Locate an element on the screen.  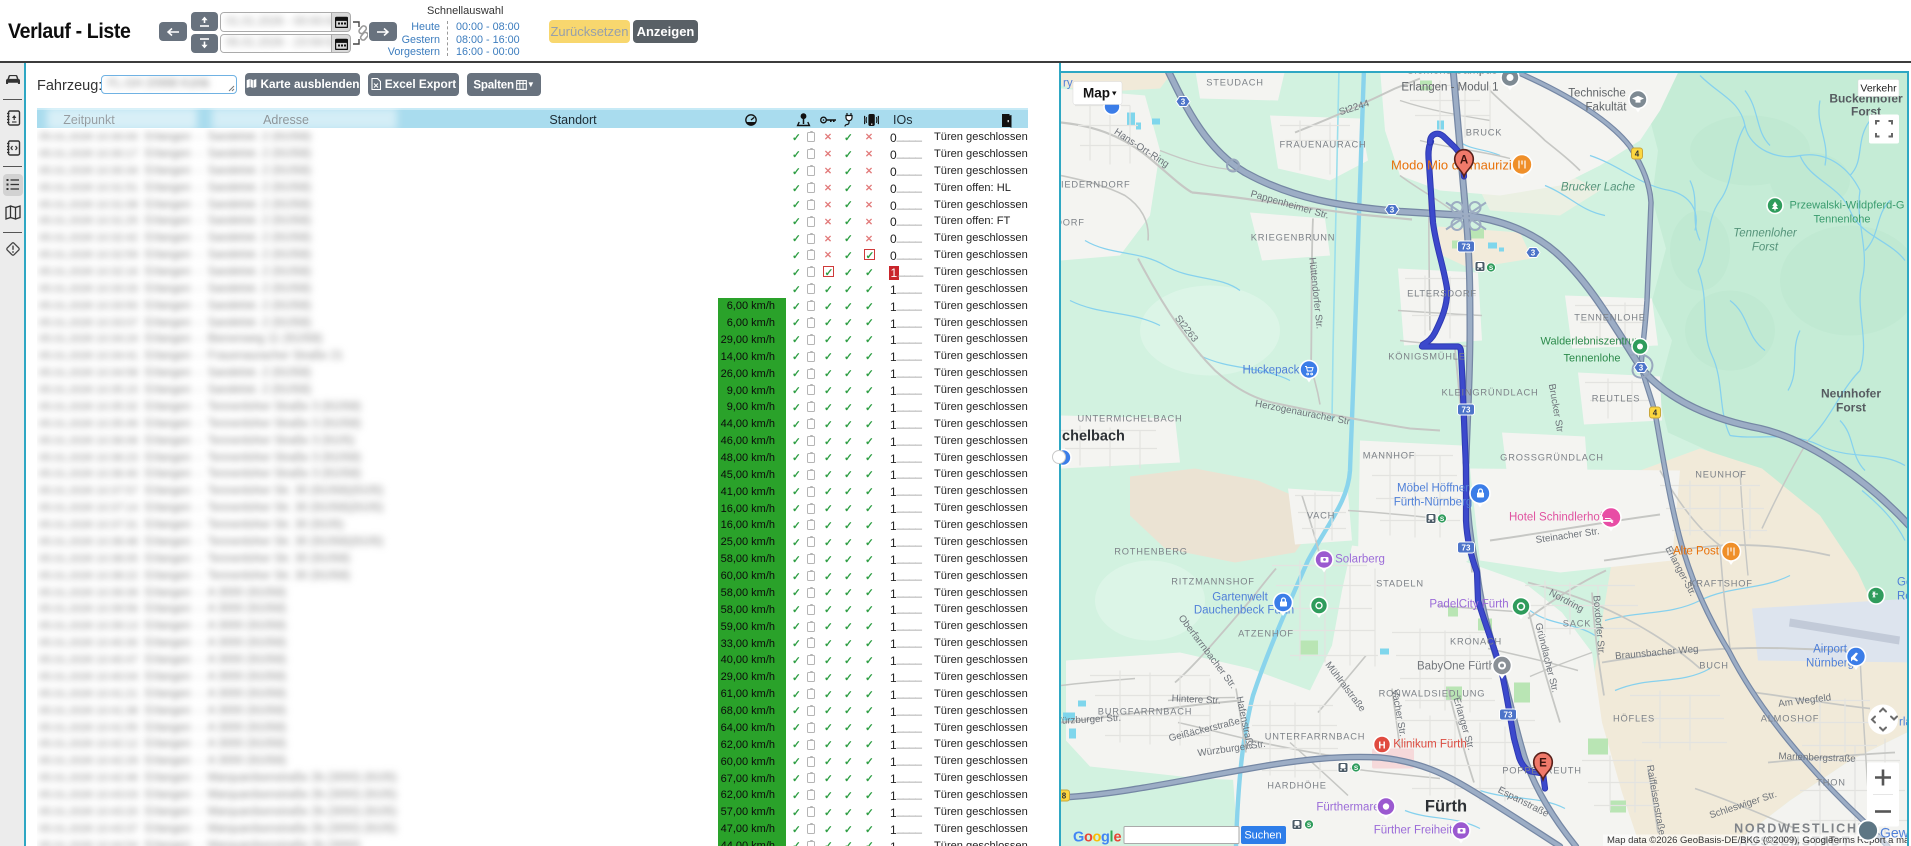
svg-text: Hotel Schindlerhof is located at coordinates (1556, 517).